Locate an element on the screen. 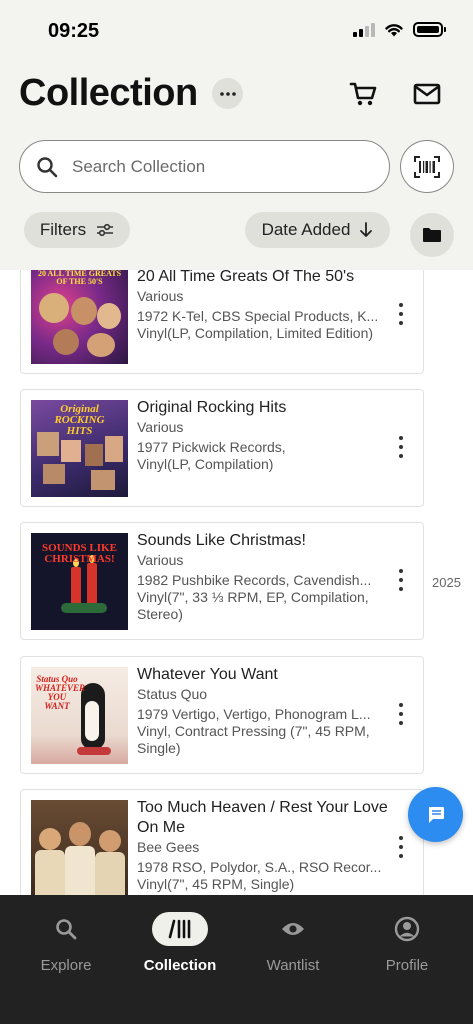 This screenshot has height=1024, width=473. folder-icon is located at coordinates (432, 235).